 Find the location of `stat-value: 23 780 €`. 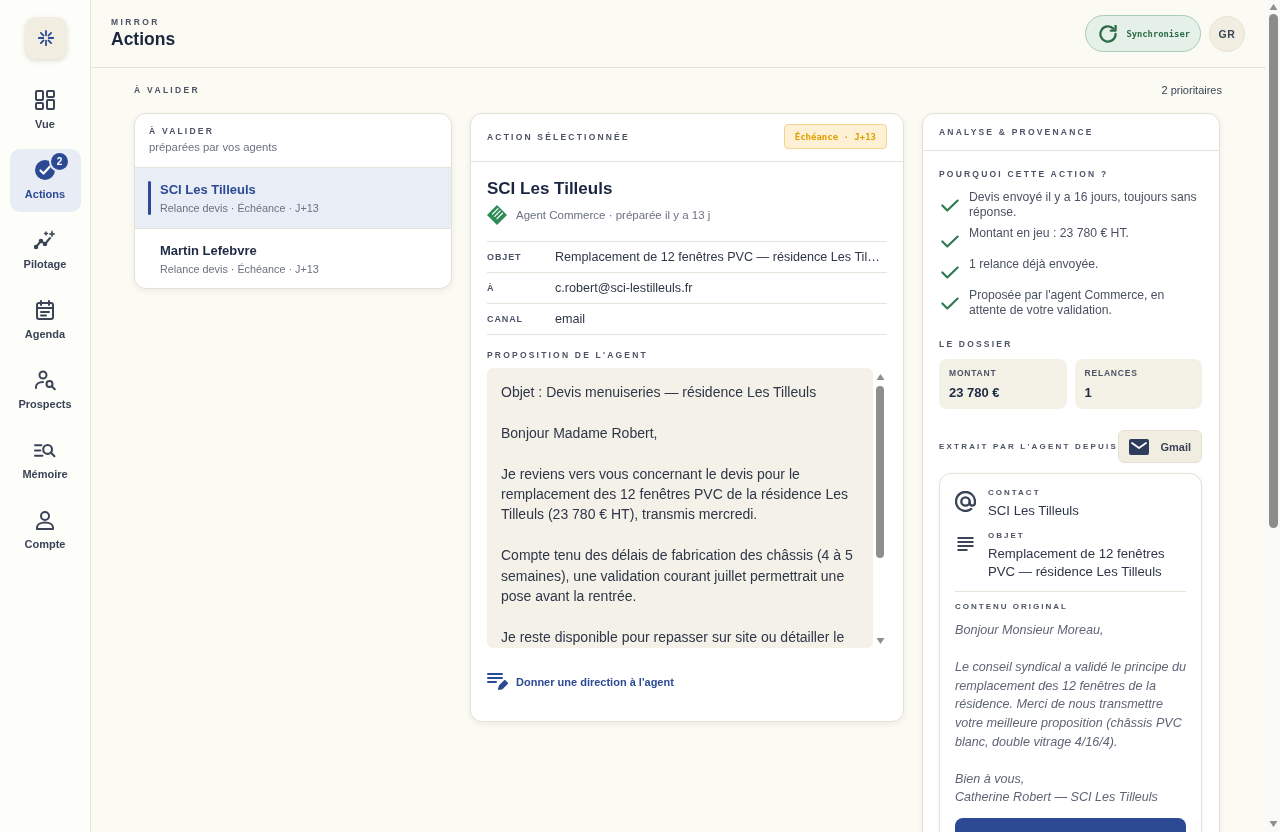

stat-value: 23 780 € is located at coordinates (975, 392).